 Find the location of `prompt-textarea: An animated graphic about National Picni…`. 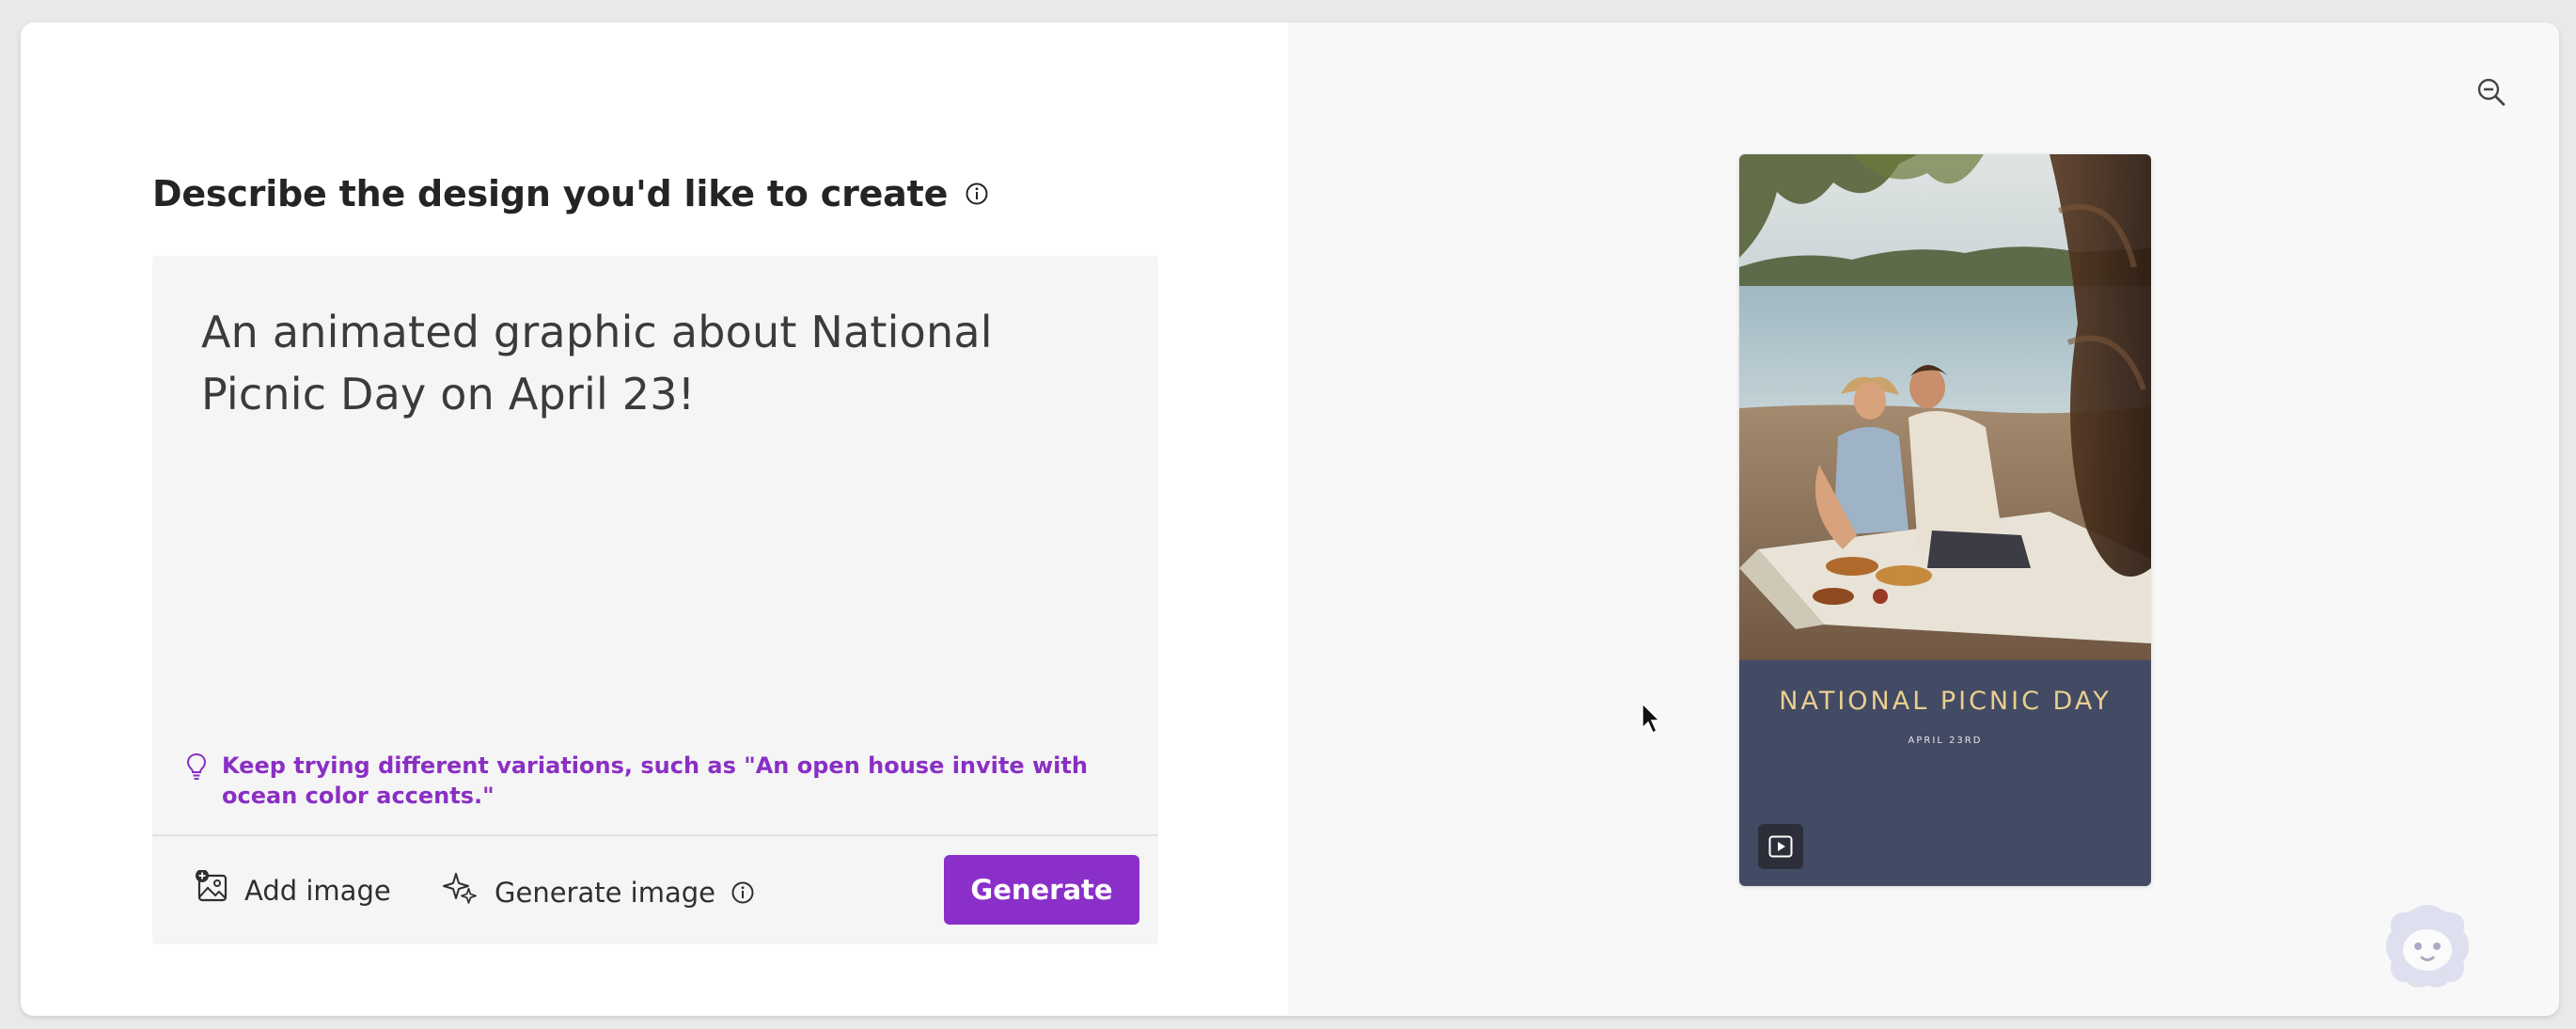

prompt-textarea: An animated graphic about National Picni… is located at coordinates (653, 363).